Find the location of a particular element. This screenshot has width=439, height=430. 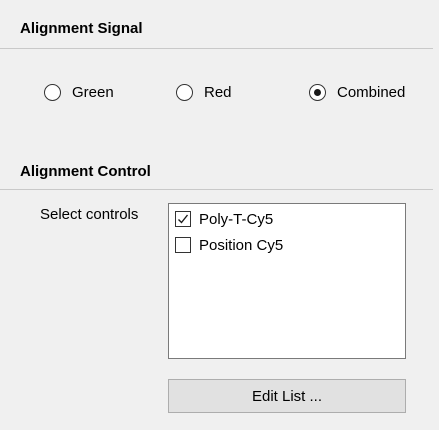

radio-combined-circle is located at coordinates (317, 92).